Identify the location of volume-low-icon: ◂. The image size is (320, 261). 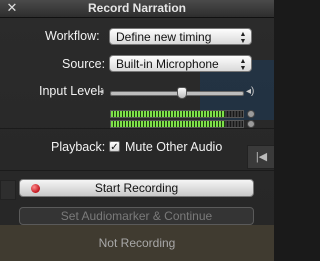
(101, 91).